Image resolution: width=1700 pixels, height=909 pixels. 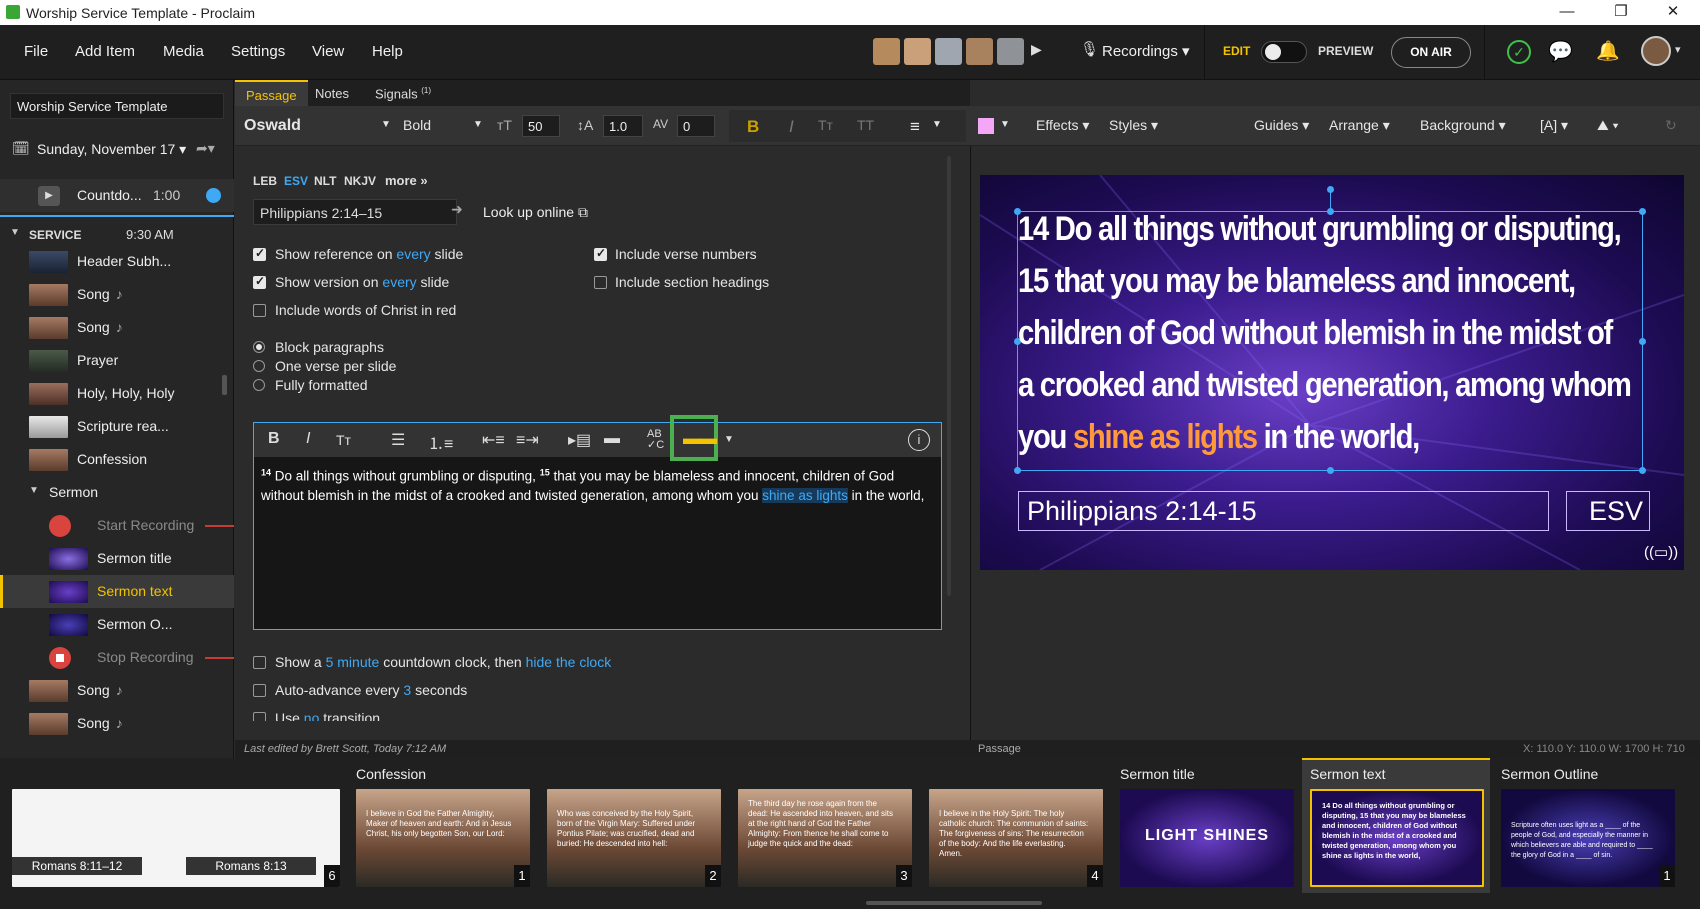 What do you see at coordinates (325, 181) in the screenshot?
I see `version-nlt: NLT` at bounding box center [325, 181].